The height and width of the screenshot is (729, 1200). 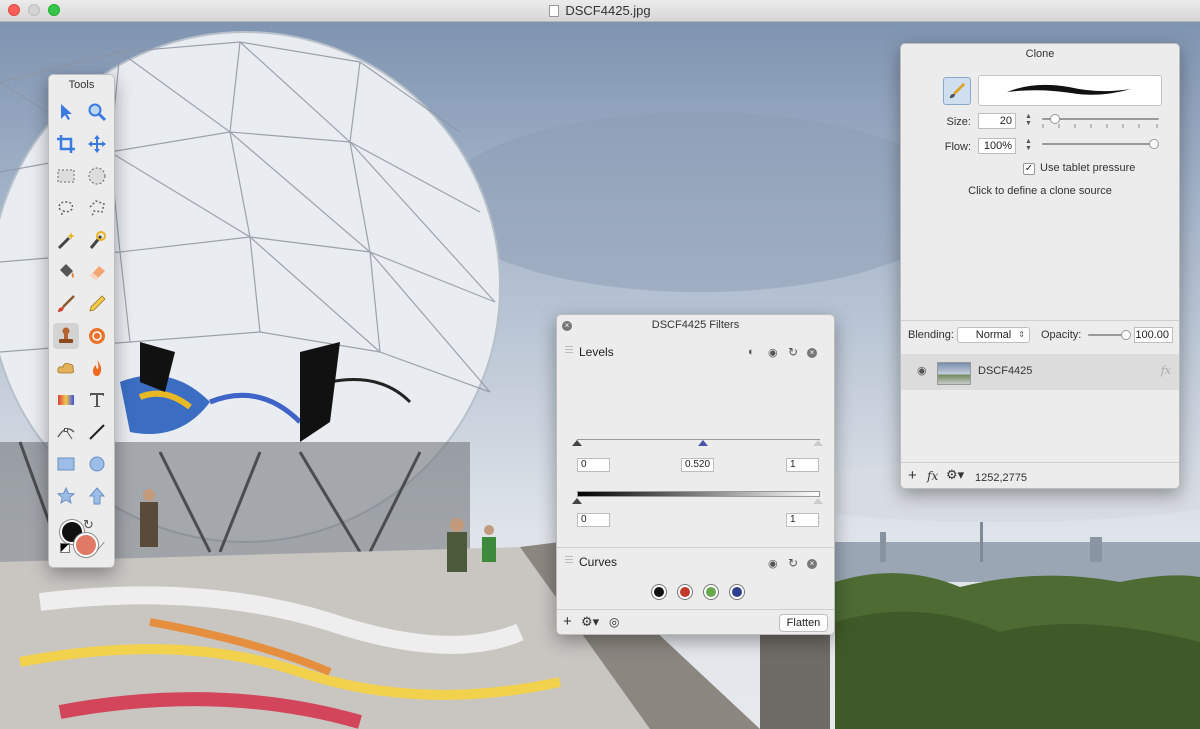 I want to click on layer-fx-icon: fx, so click(x=1166, y=370).